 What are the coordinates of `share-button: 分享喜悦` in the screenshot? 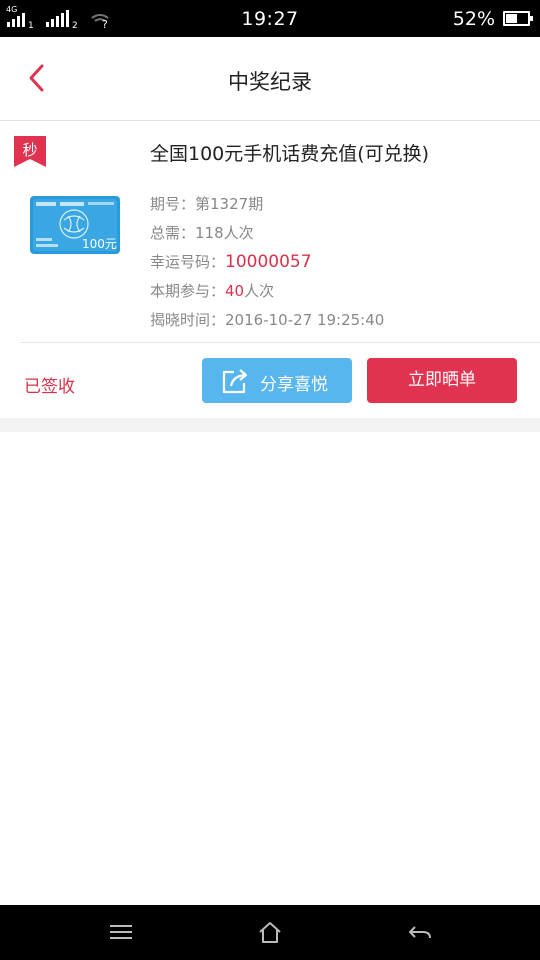 It's located at (277, 380).